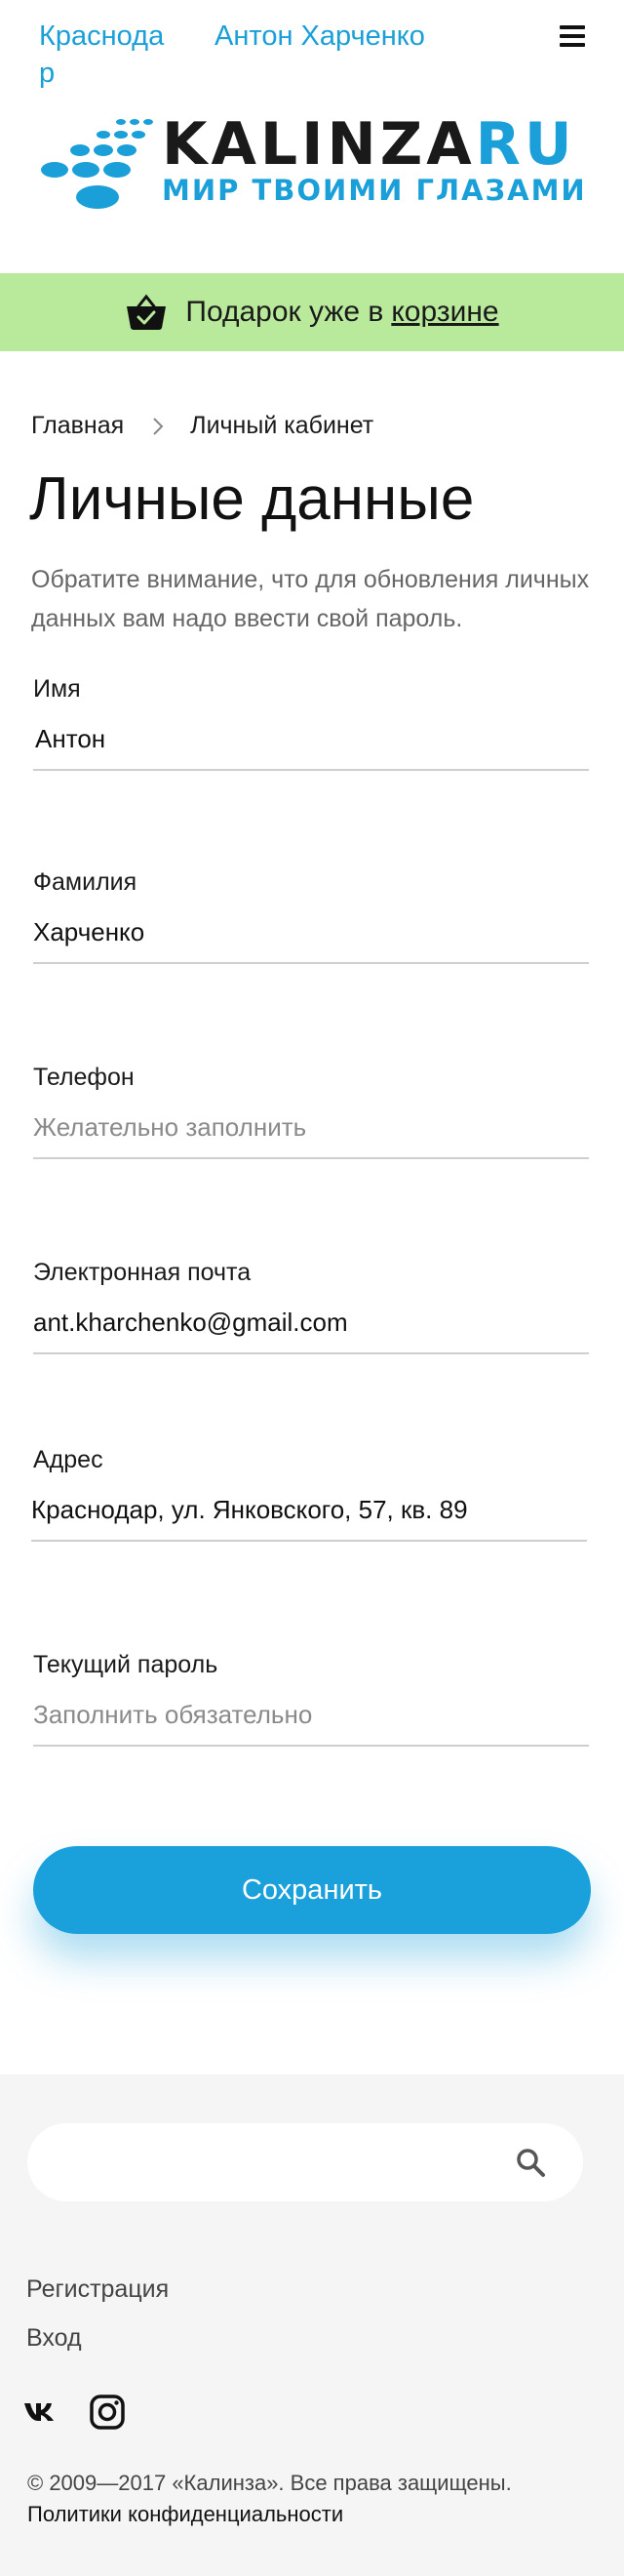  I want to click on phone-label: Телефон, so click(84, 1077).